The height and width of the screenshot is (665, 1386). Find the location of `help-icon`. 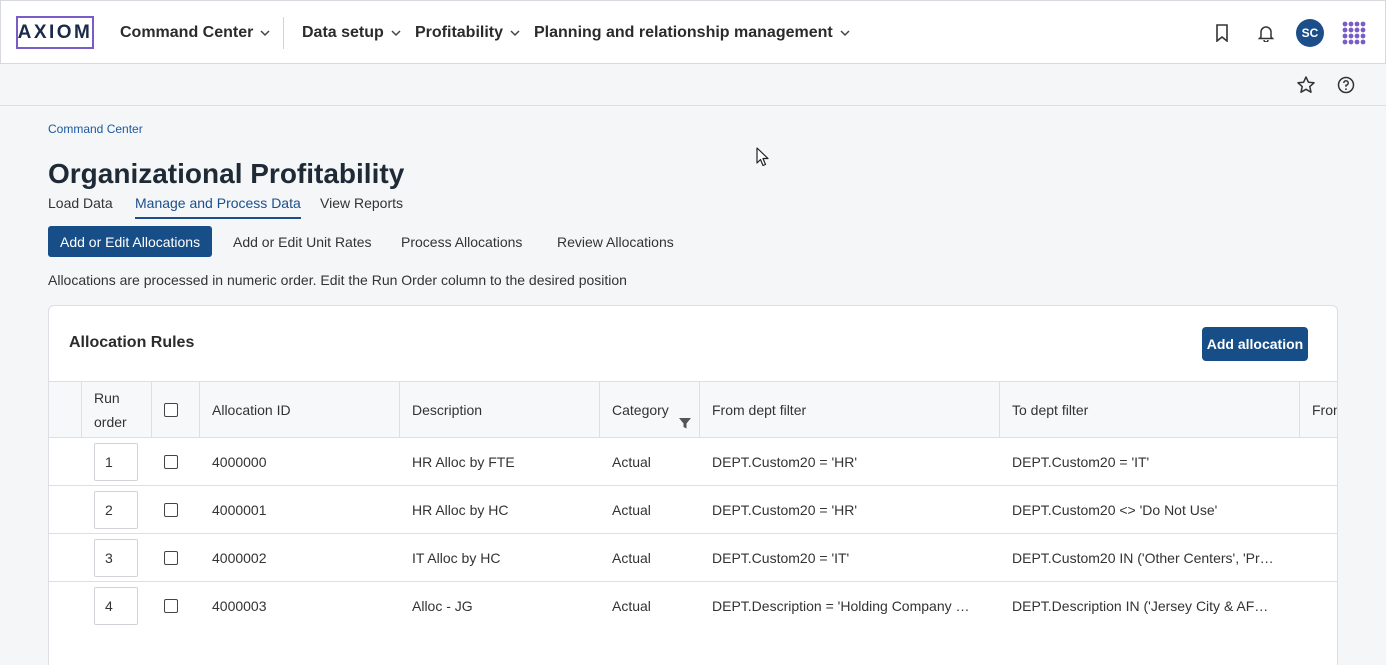

help-icon is located at coordinates (1346, 85).